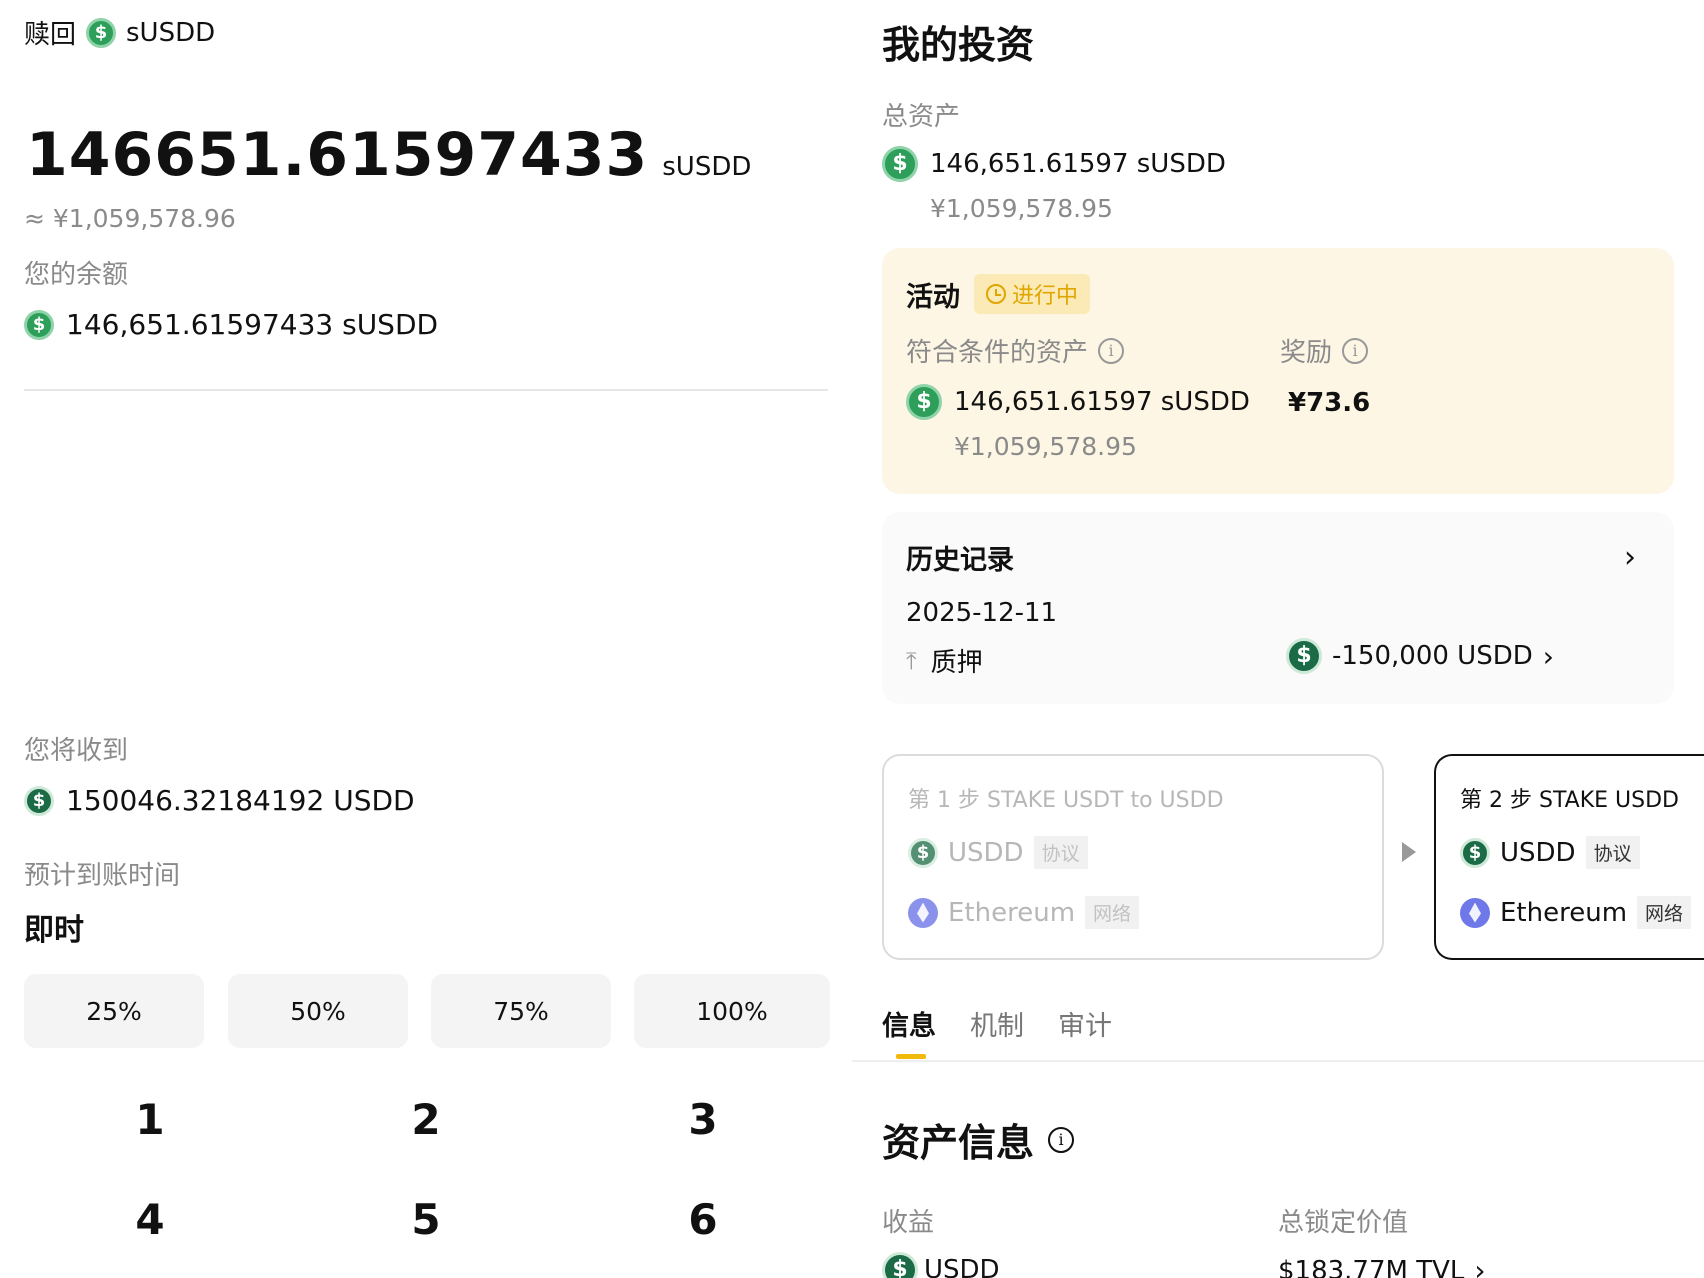  What do you see at coordinates (1060, 852) in the screenshot?
I see `step-1-token-tag: 协议` at bounding box center [1060, 852].